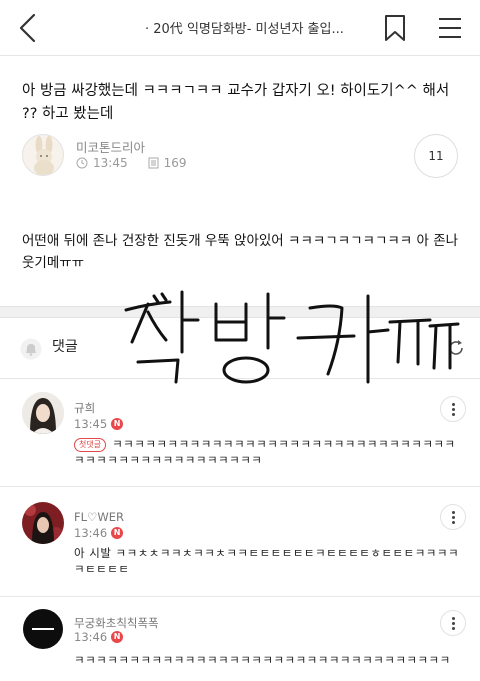 This screenshot has height=681, width=480. I want to click on comment-time-row: 13:45 N, so click(99, 424).